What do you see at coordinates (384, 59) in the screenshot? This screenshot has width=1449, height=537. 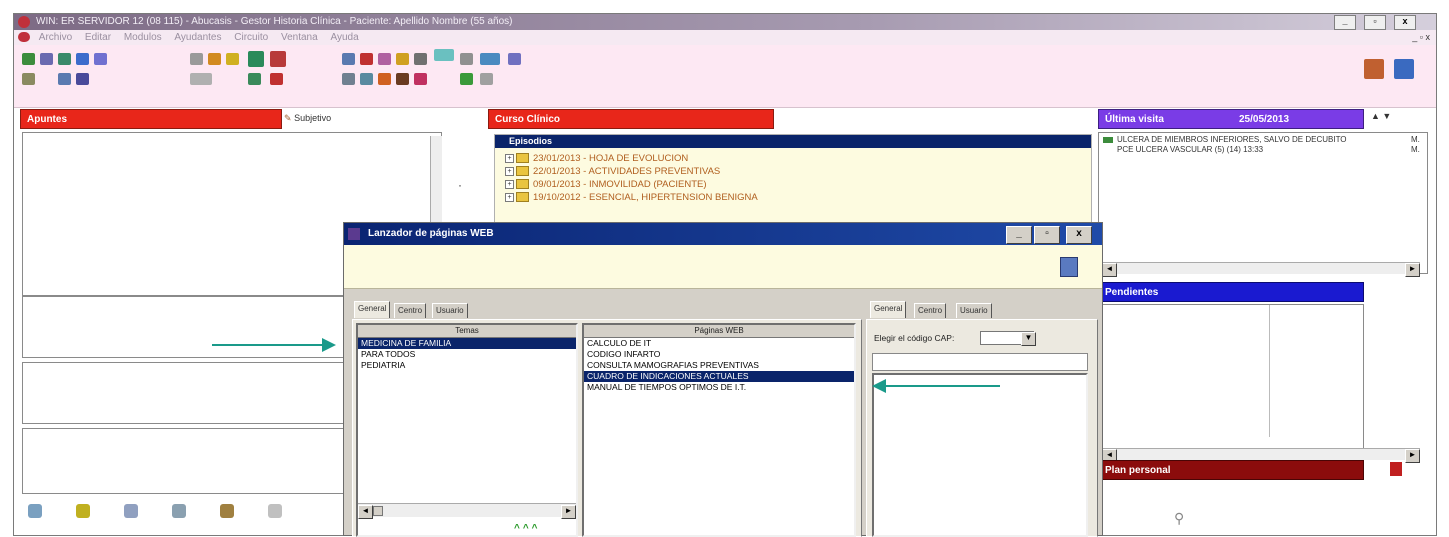 I see `pastillas-icon` at bounding box center [384, 59].